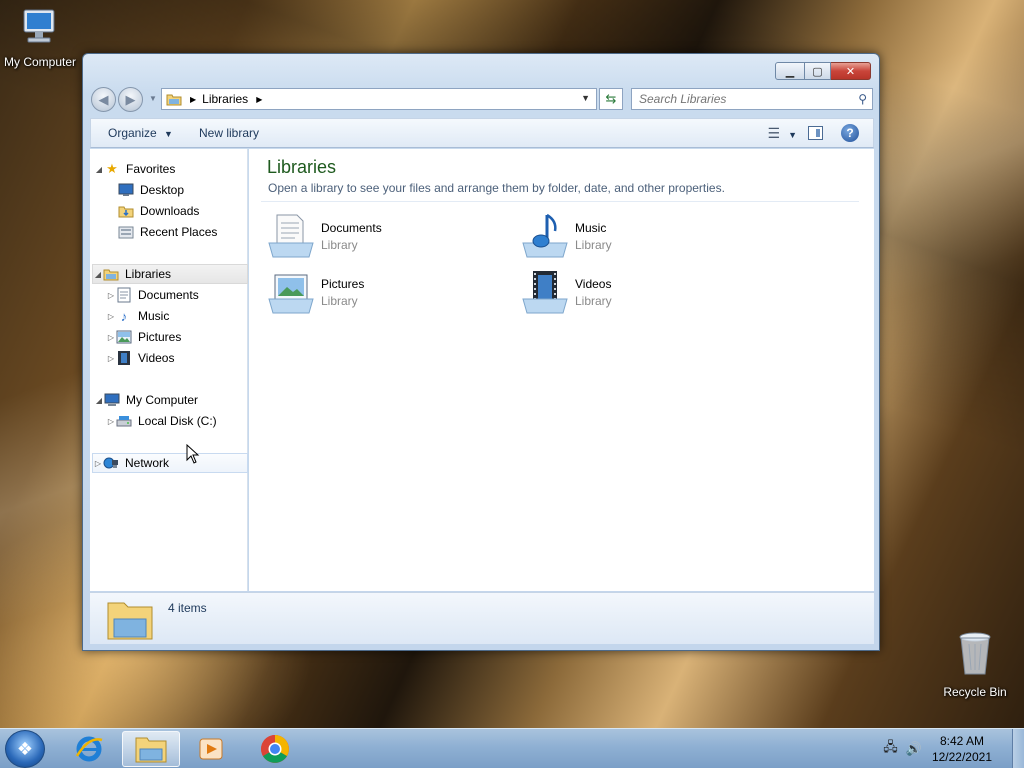 The height and width of the screenshot is (768, 1024). I want to click on new-library-button: New library, so click(229, 133).